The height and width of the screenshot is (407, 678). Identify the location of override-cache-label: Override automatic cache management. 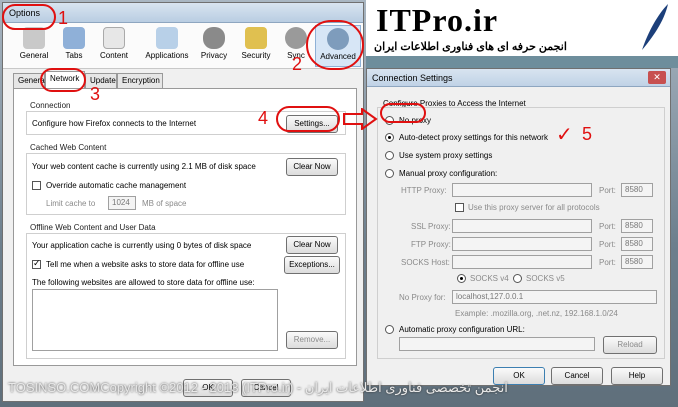
(116, 185).